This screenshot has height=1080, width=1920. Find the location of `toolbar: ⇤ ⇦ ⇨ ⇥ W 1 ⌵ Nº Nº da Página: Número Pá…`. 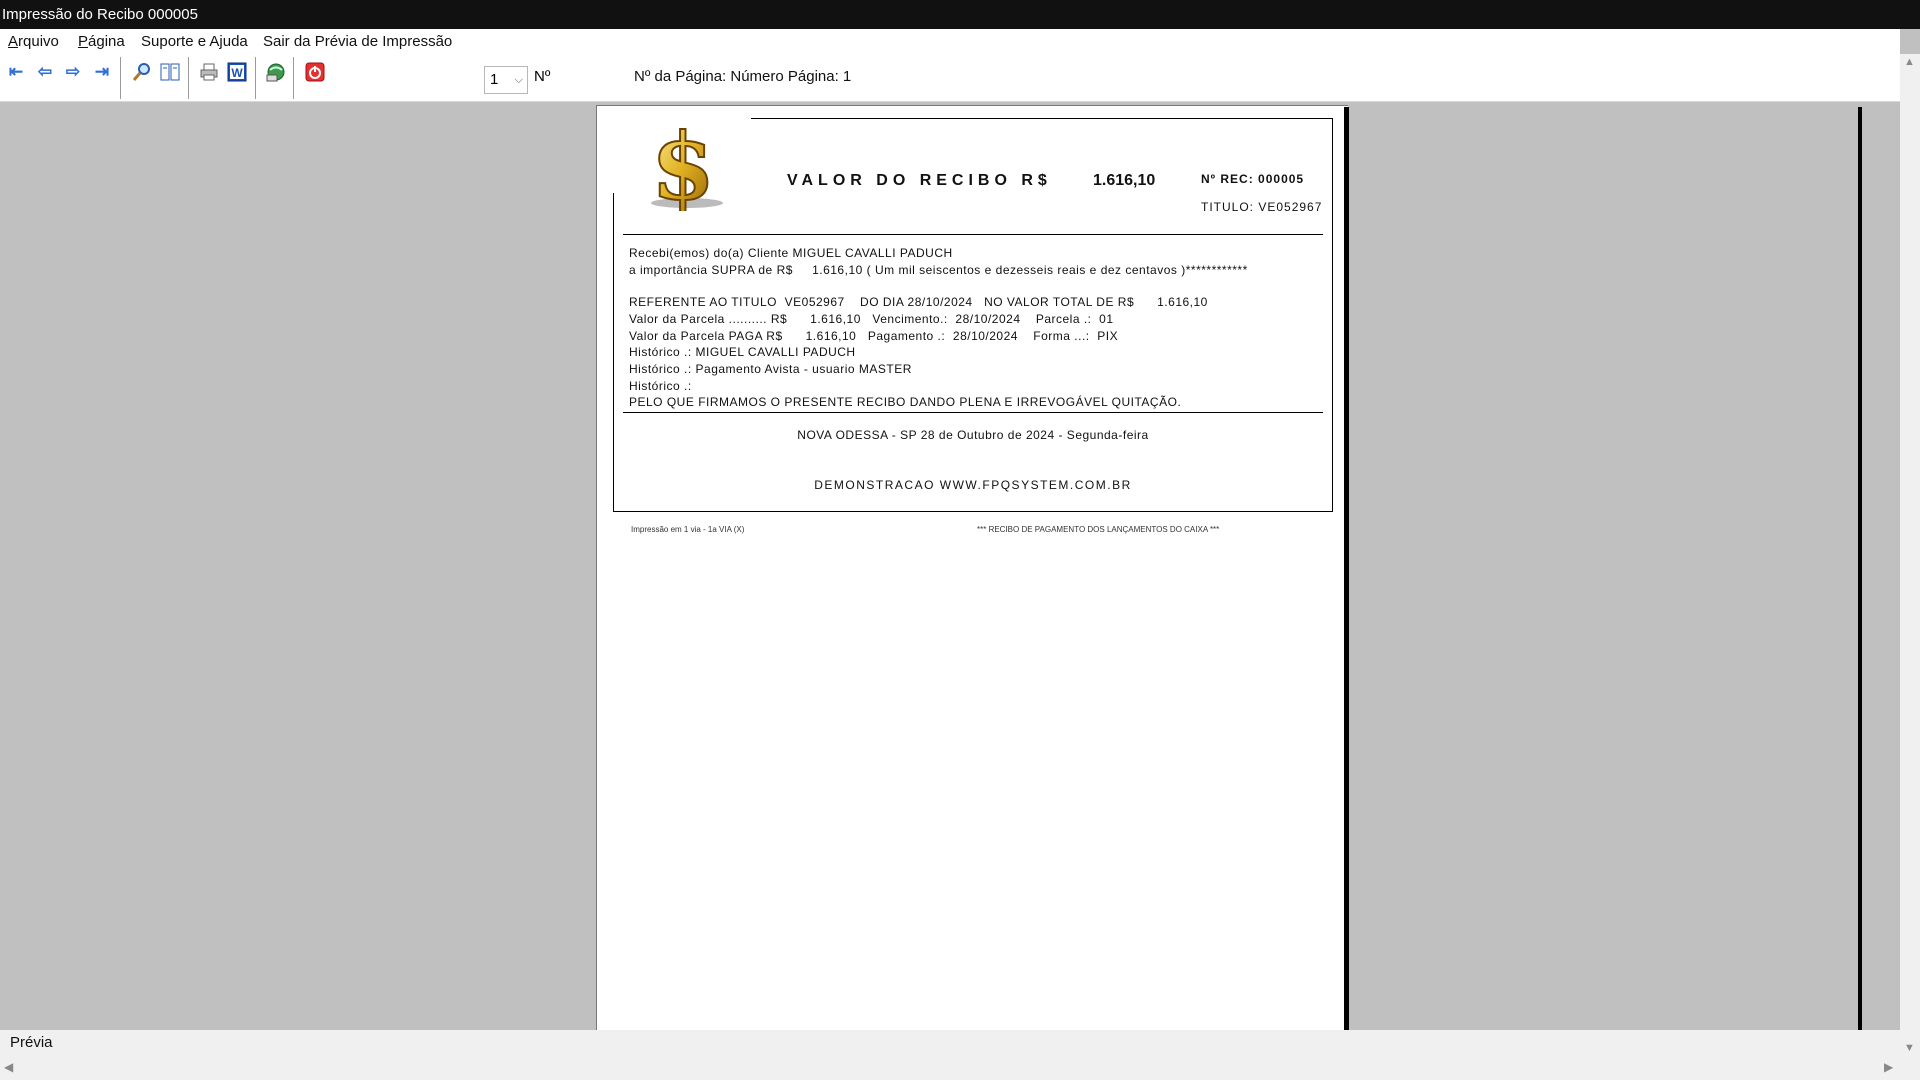

toolbar: ⇤ ⇦ ⇨ ⇥ W 1 ⌵ Nº Nº da Página: Número Pá… is located at coordinates (950, 78).